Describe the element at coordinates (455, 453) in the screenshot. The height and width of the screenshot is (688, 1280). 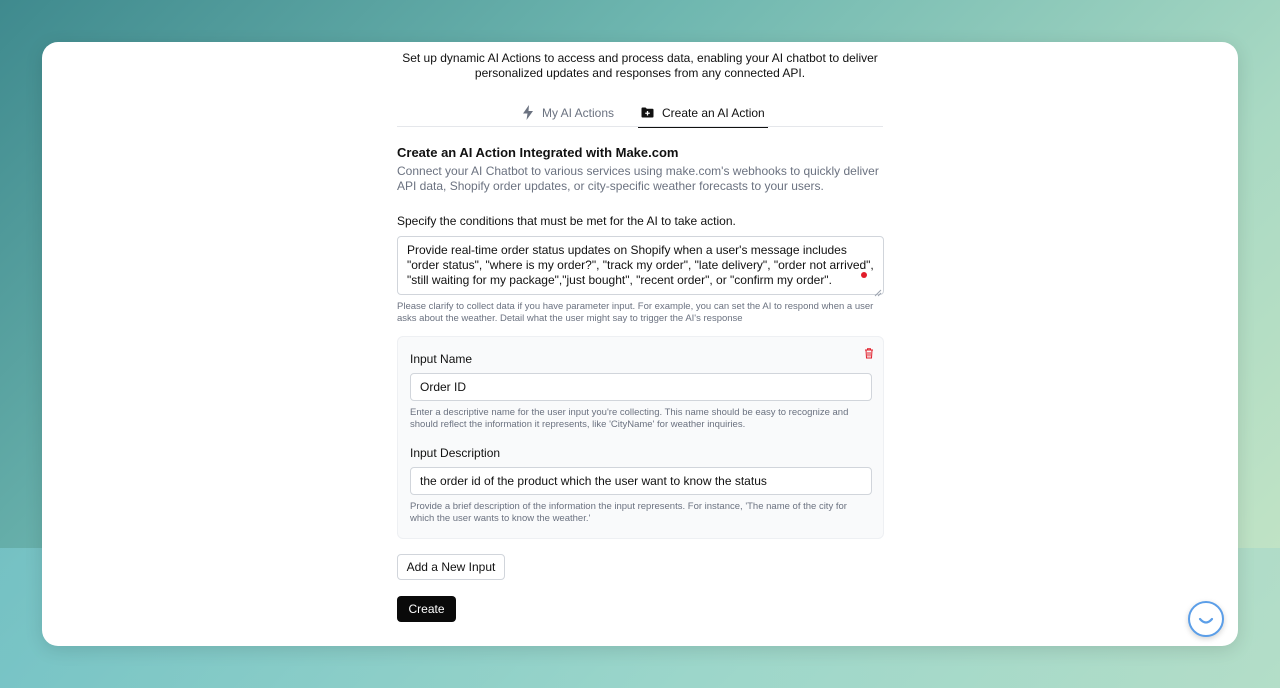
I see `input-description-label: Input Description` at that location.